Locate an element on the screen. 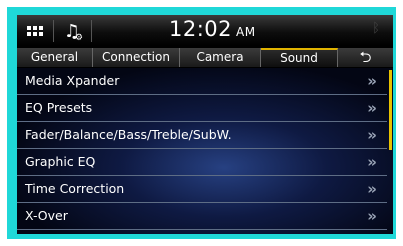 This screenshot has height=246, width=403. list-item-label: Fader/Balance/Bass/Treble/SubW. is located at coordinates (128, 134).